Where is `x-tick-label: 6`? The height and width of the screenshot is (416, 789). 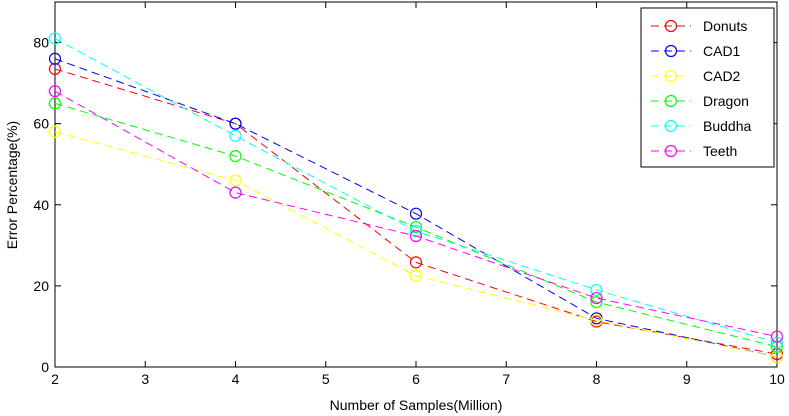
x-tick-label: 6 is located at coordinates (416, 379).